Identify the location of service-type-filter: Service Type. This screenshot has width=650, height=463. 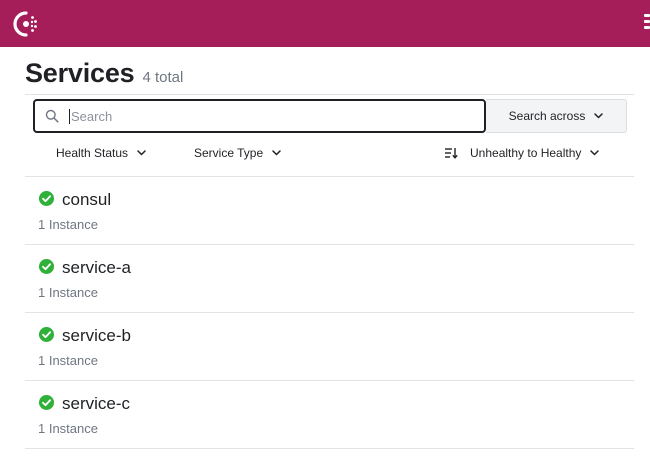
(237, 153).